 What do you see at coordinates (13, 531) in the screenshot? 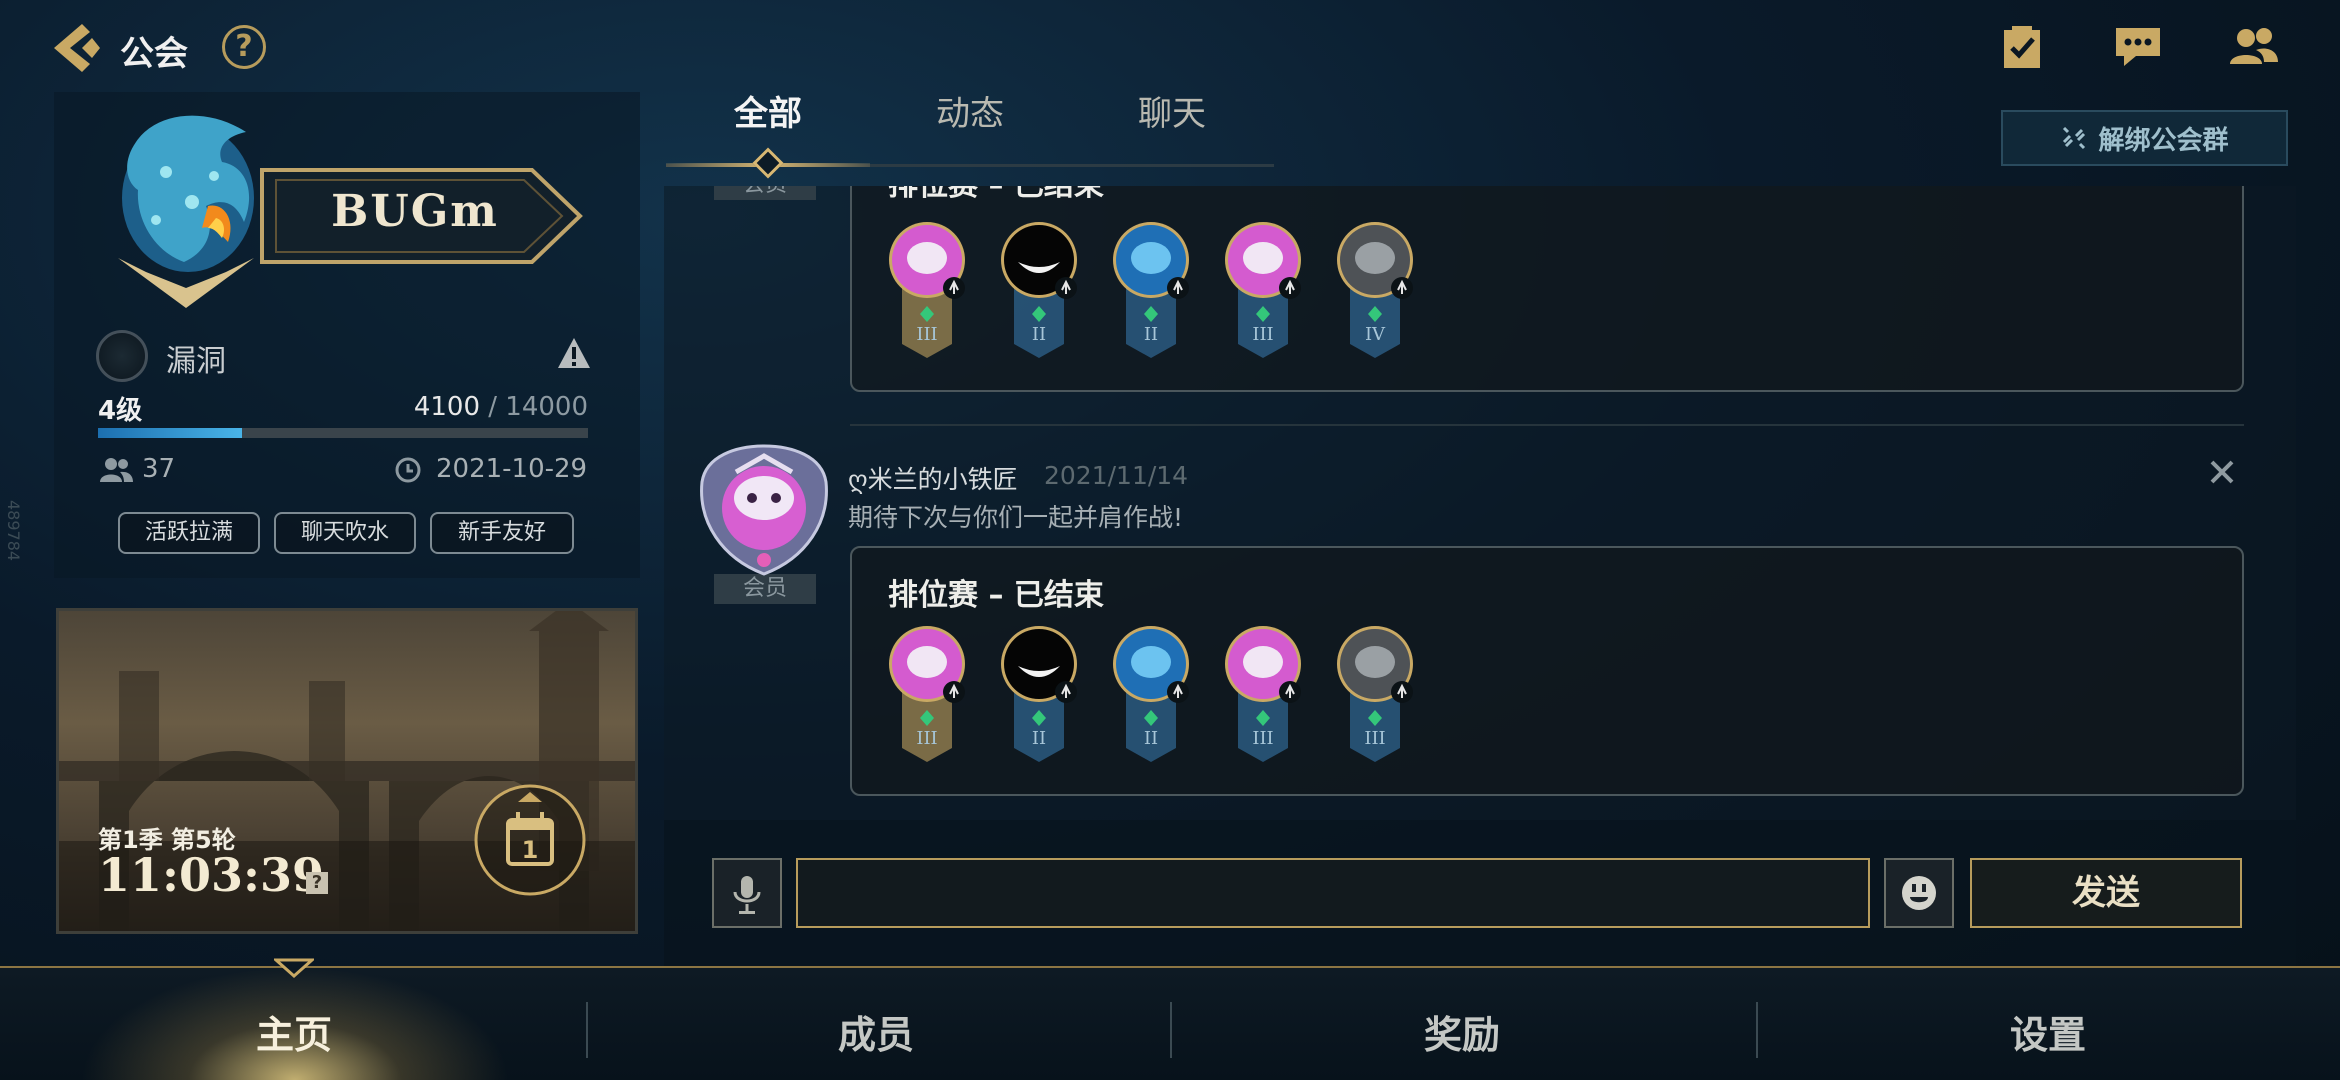
I see `side-id-text: 489784` at bounding box center [13, 531].